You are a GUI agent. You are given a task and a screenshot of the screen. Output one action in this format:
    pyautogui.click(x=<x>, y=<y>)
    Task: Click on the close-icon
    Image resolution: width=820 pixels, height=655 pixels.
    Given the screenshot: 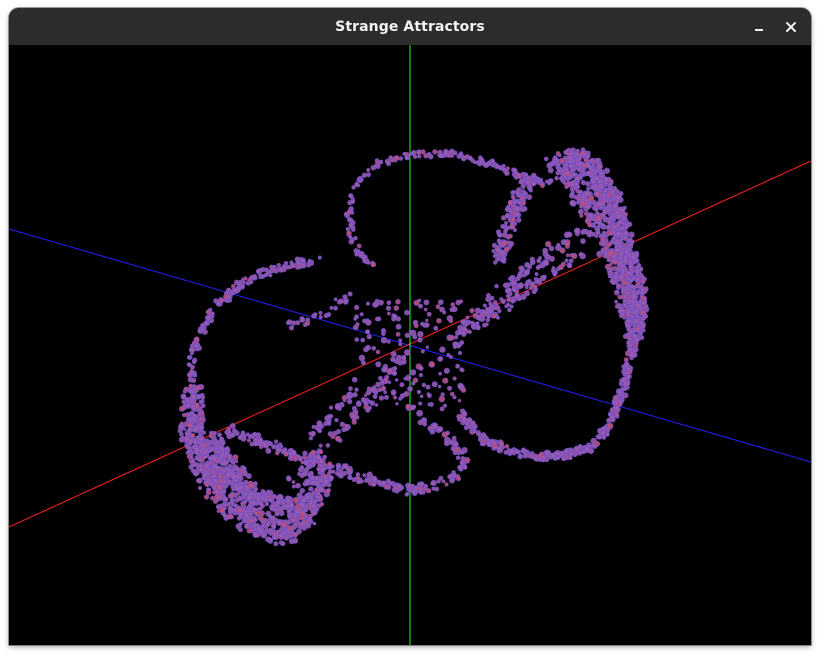 What is the action you would take?
    pyautogui.click(x=791, y=27)
    